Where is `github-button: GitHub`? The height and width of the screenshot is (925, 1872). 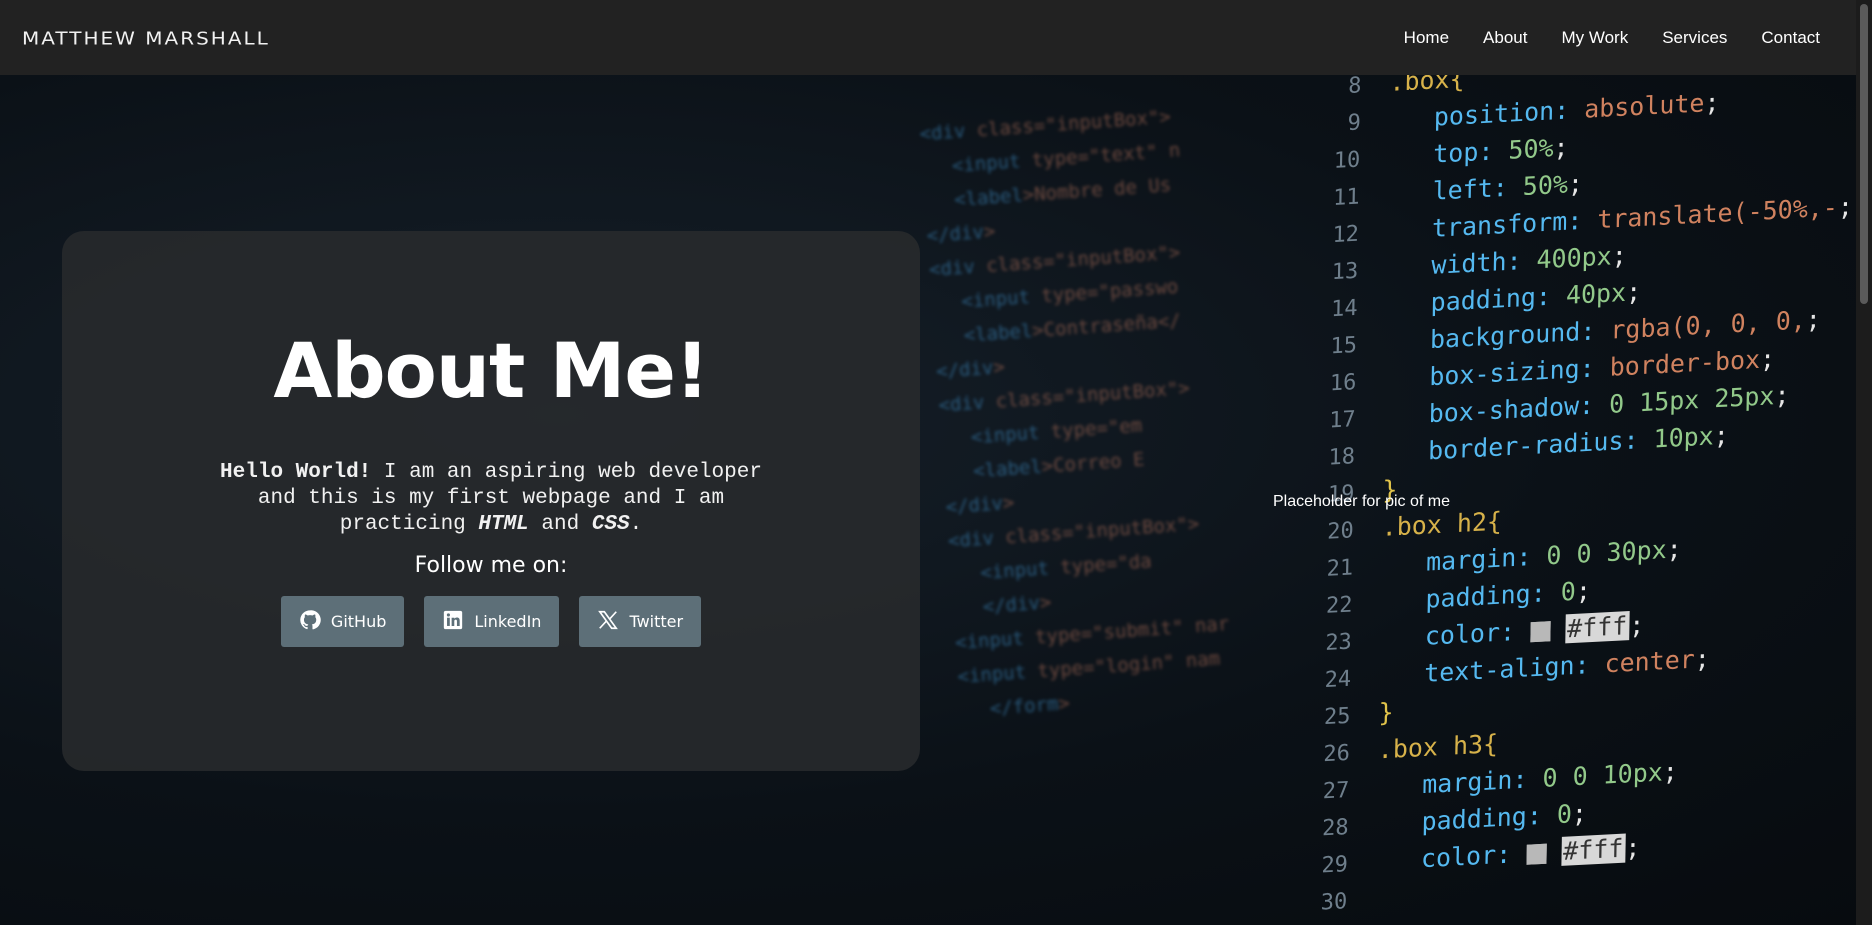
github-button: GitHub is located at coordinates (342, 621).